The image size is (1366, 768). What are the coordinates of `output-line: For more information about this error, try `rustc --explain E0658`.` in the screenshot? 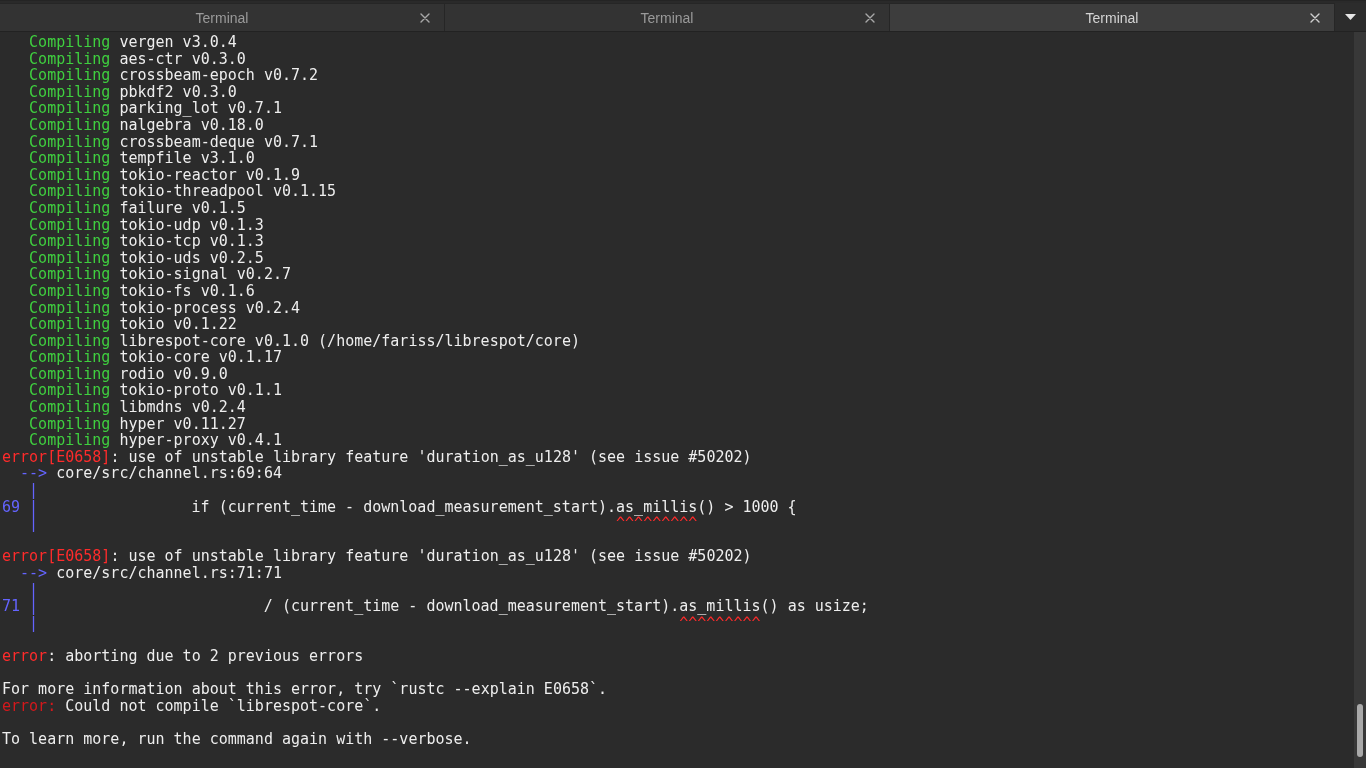 It's located at (305, 689).